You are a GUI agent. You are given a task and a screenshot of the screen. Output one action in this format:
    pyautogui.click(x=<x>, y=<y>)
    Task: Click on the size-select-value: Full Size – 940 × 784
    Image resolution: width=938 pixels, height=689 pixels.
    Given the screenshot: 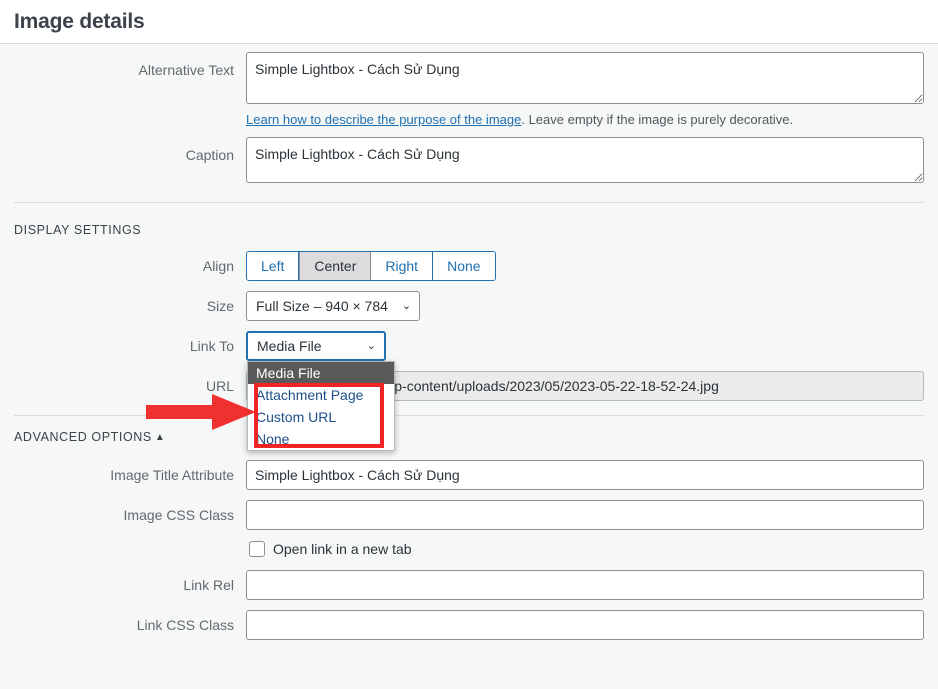 What is the action you would take?
    pyautogui.click(x=322, y=306)
    